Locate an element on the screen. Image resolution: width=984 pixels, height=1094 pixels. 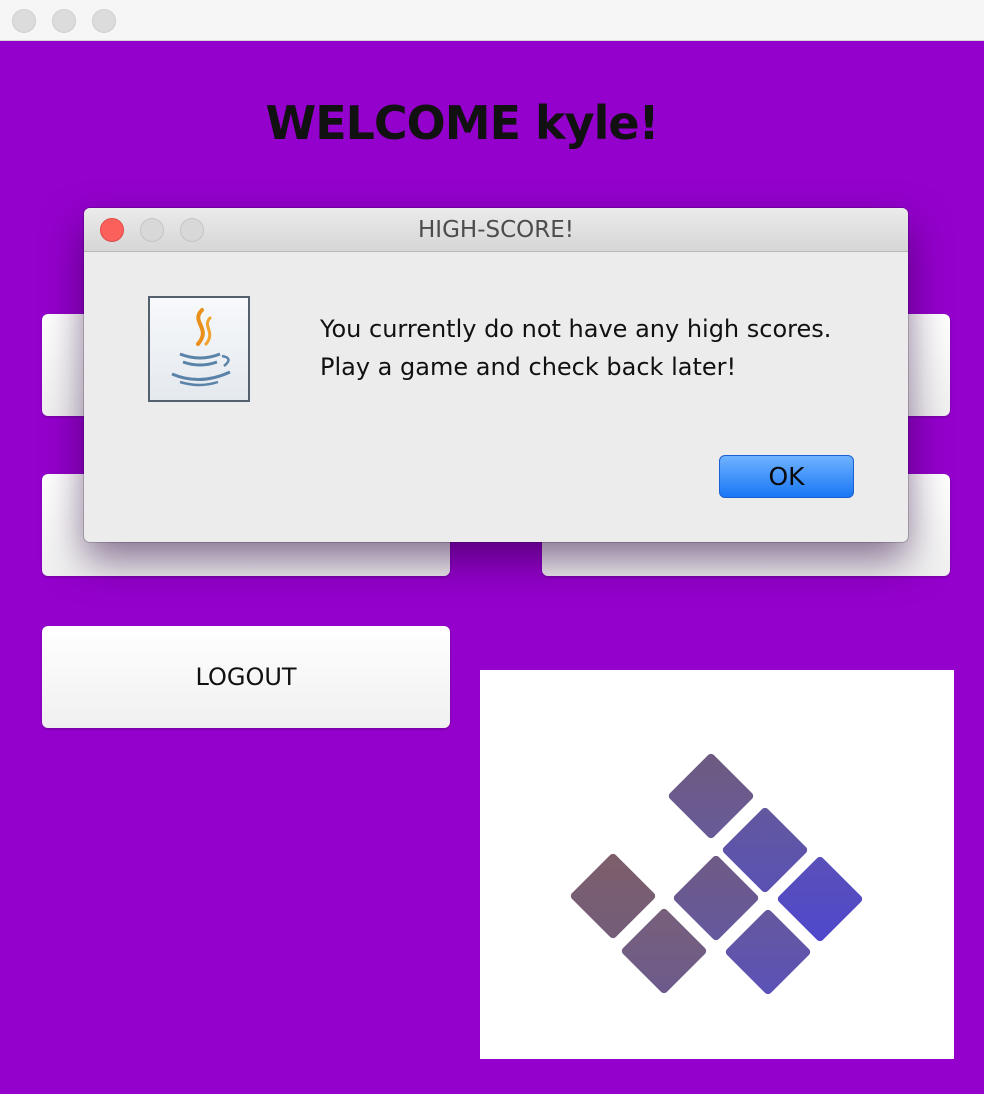
window-zoom-icon is located at coordinates (104, 21).